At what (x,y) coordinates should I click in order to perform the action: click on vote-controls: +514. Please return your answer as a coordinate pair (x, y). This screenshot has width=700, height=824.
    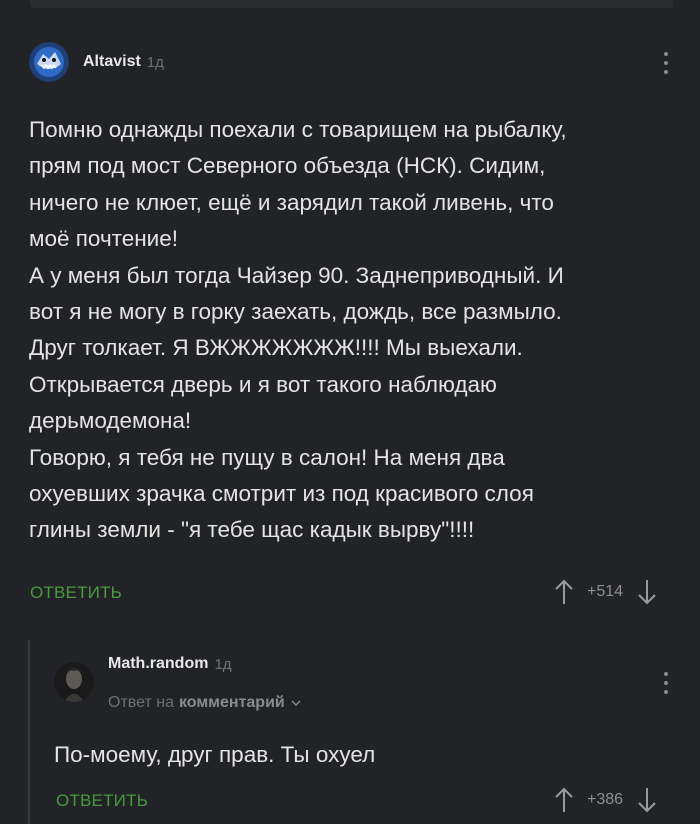
    Looking at the image, I should click on (605, 592).